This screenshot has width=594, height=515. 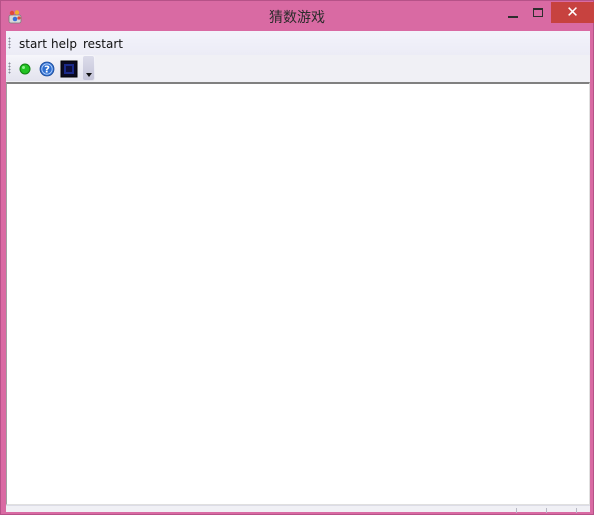 What do you see at coordinates (33, 44) in the screenshot?
I see `menu-item-start: start` at bounding box center [33, 44].